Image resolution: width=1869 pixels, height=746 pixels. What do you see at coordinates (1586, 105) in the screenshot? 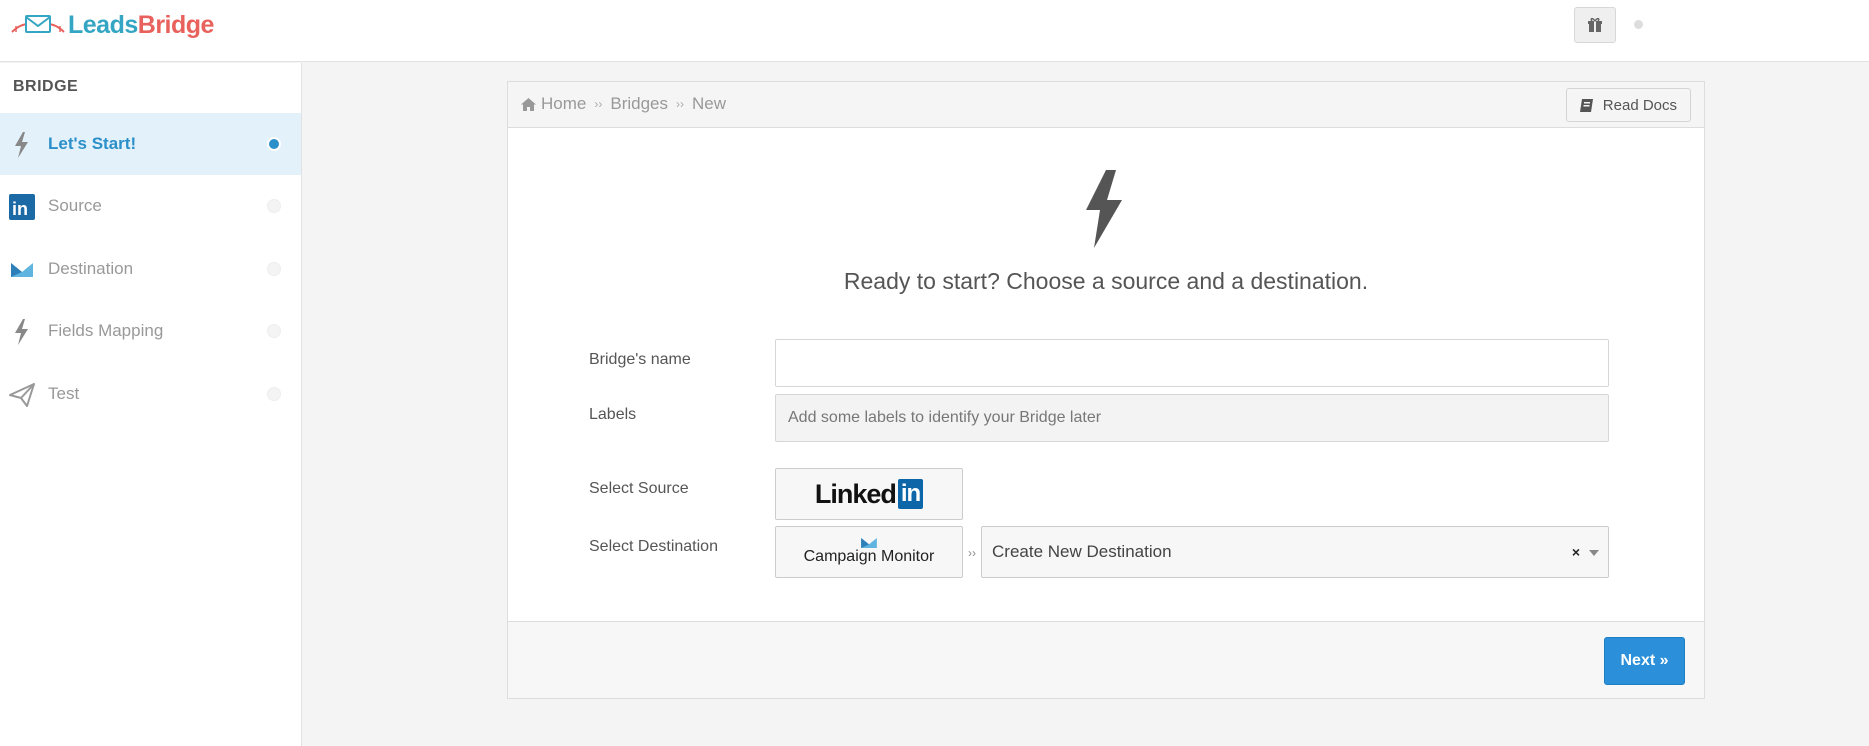
I see `book-icon` at bounding box center [1586, 105].